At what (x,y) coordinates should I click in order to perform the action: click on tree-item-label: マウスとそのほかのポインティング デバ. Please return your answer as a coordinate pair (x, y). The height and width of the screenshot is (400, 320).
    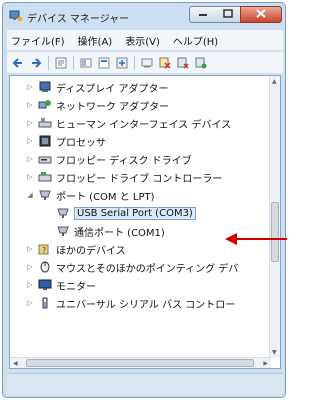
    Looking at the image, I should click on (147, 269).